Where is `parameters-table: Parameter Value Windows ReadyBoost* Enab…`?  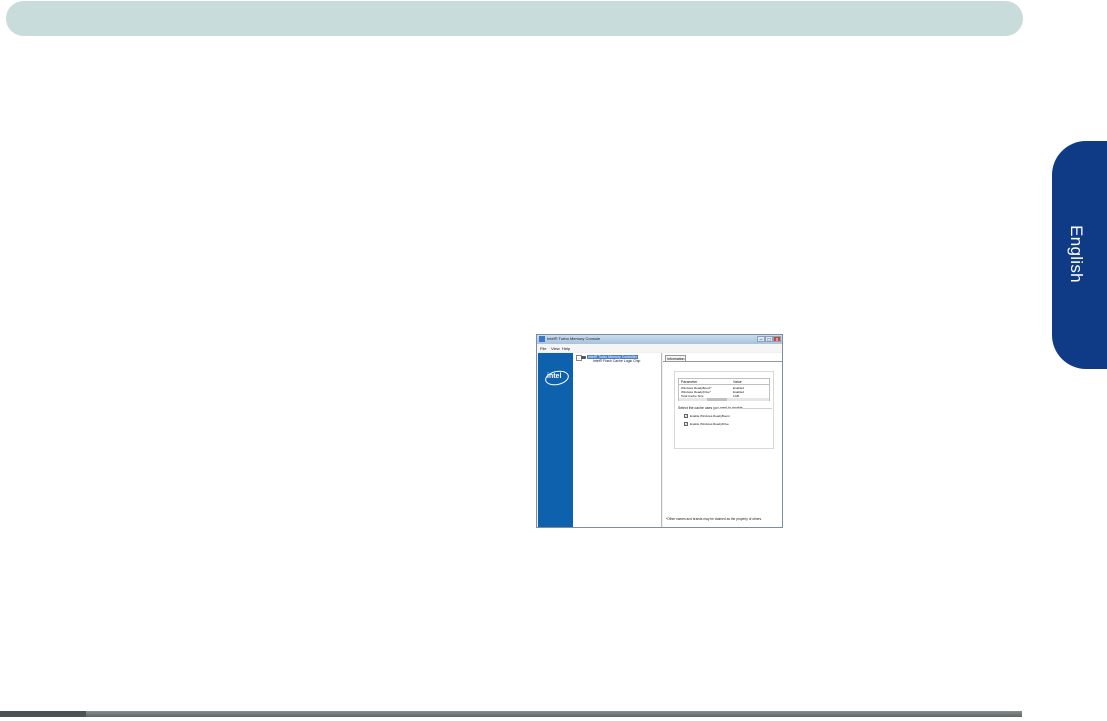 parameters-table: Parameter Value Windows ReadyBoost* Enab… is located at coordinates (724, 389).